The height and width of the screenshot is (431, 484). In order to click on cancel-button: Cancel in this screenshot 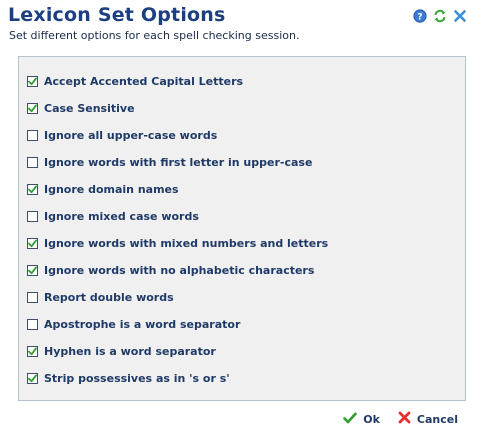, I will do `click(428, 419)`.